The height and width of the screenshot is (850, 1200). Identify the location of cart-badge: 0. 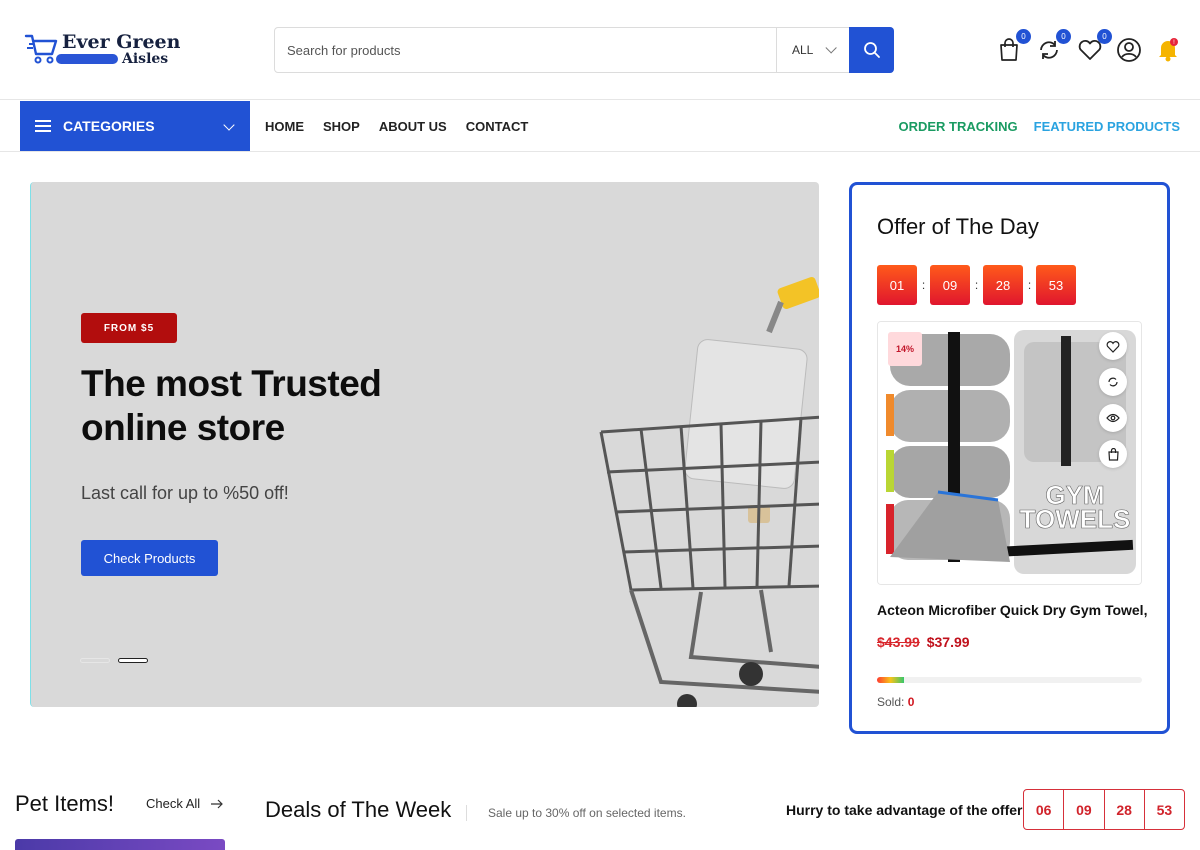
(1023, 36).